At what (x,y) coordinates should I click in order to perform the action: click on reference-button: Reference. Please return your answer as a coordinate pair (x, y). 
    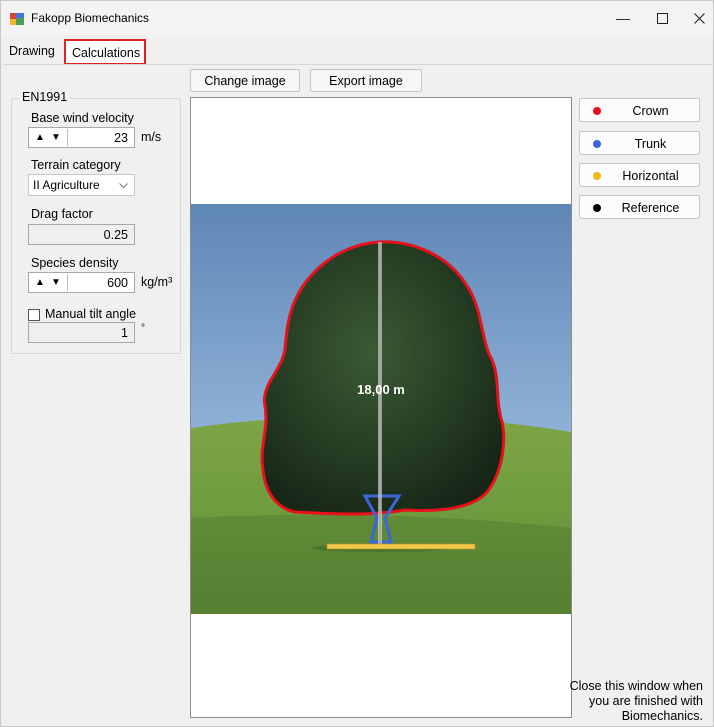
    Looking at the image, I should click on (639, 207).